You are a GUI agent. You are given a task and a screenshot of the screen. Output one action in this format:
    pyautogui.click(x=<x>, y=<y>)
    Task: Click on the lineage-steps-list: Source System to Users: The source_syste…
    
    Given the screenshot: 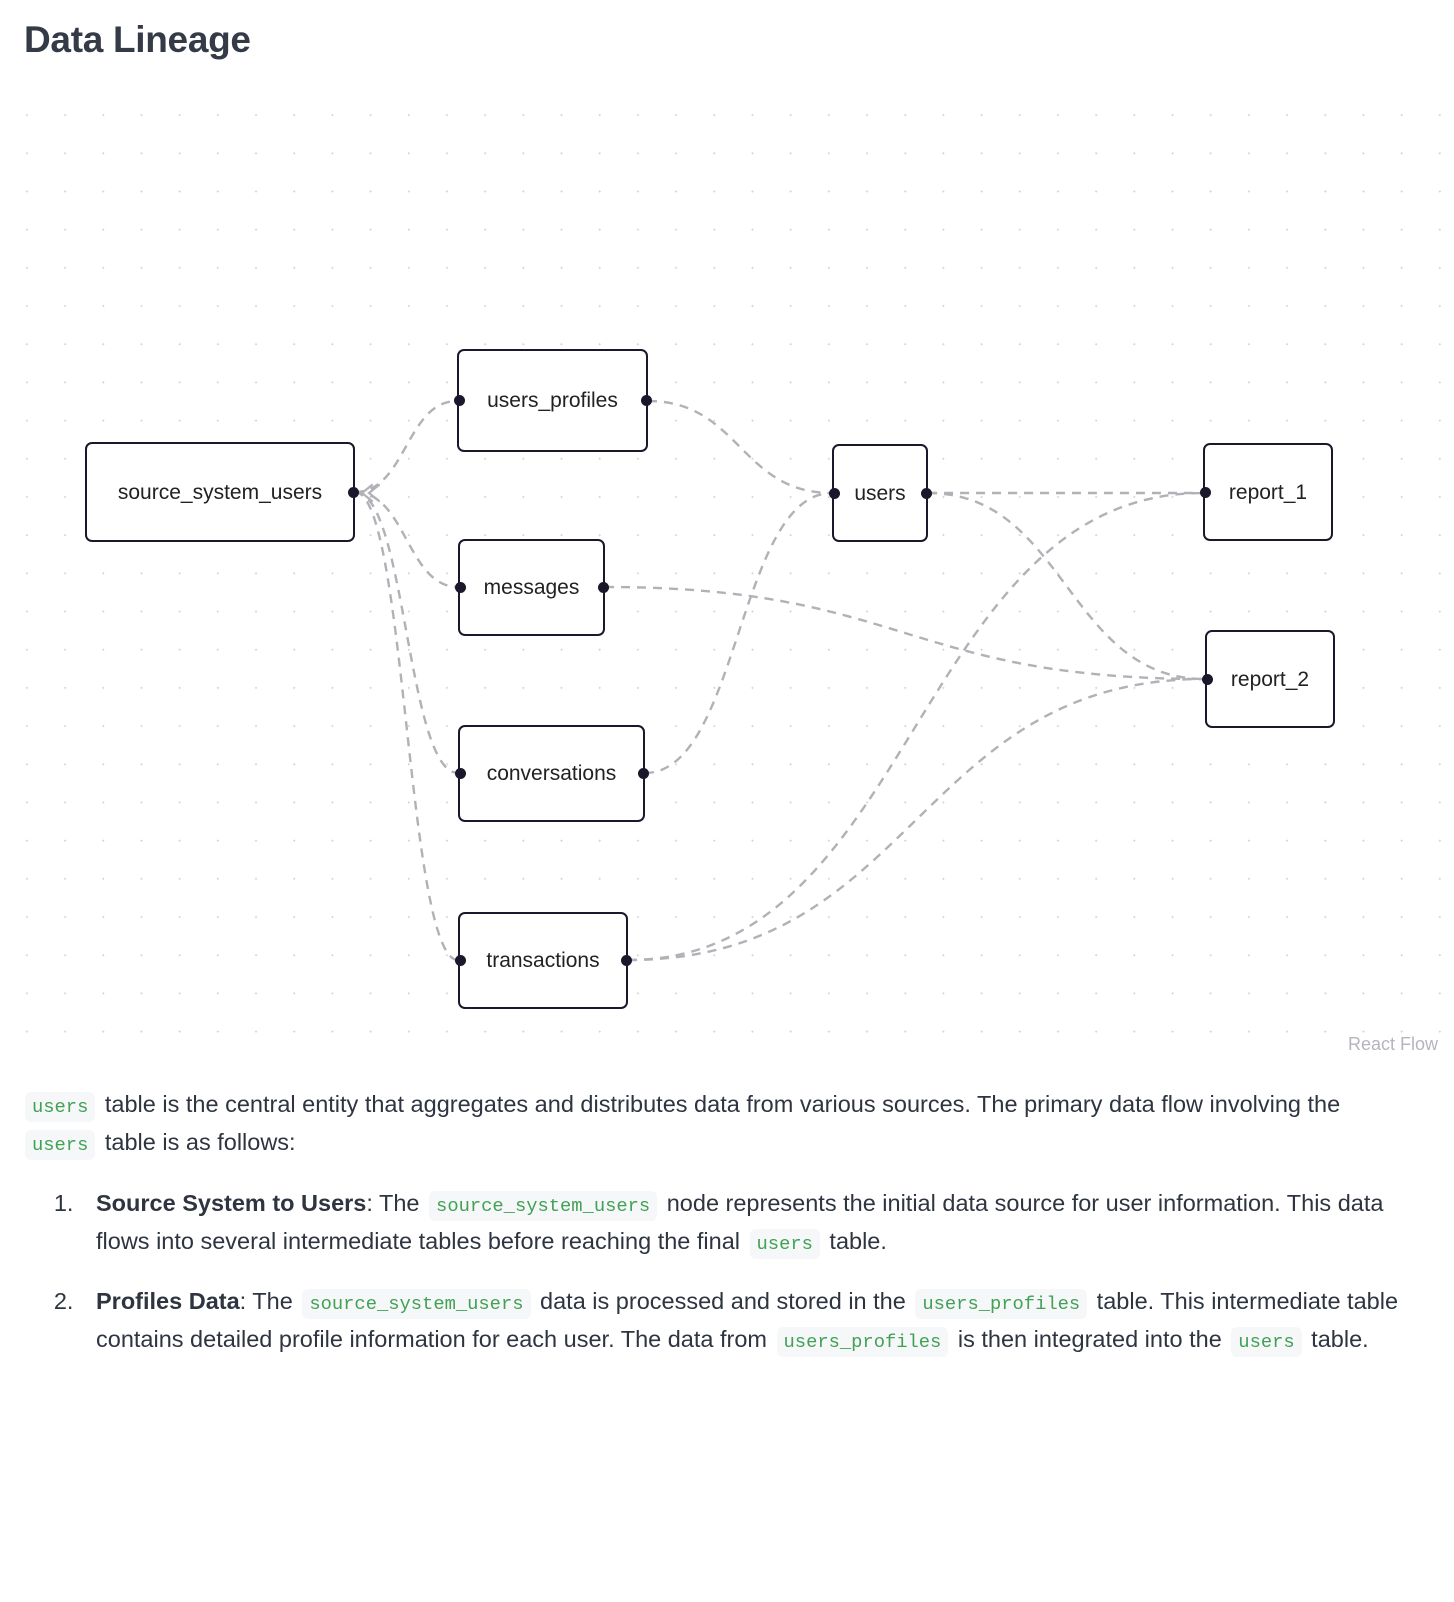 What is the action you would take?
    pyautogui.click(x=718, y=1271)
    